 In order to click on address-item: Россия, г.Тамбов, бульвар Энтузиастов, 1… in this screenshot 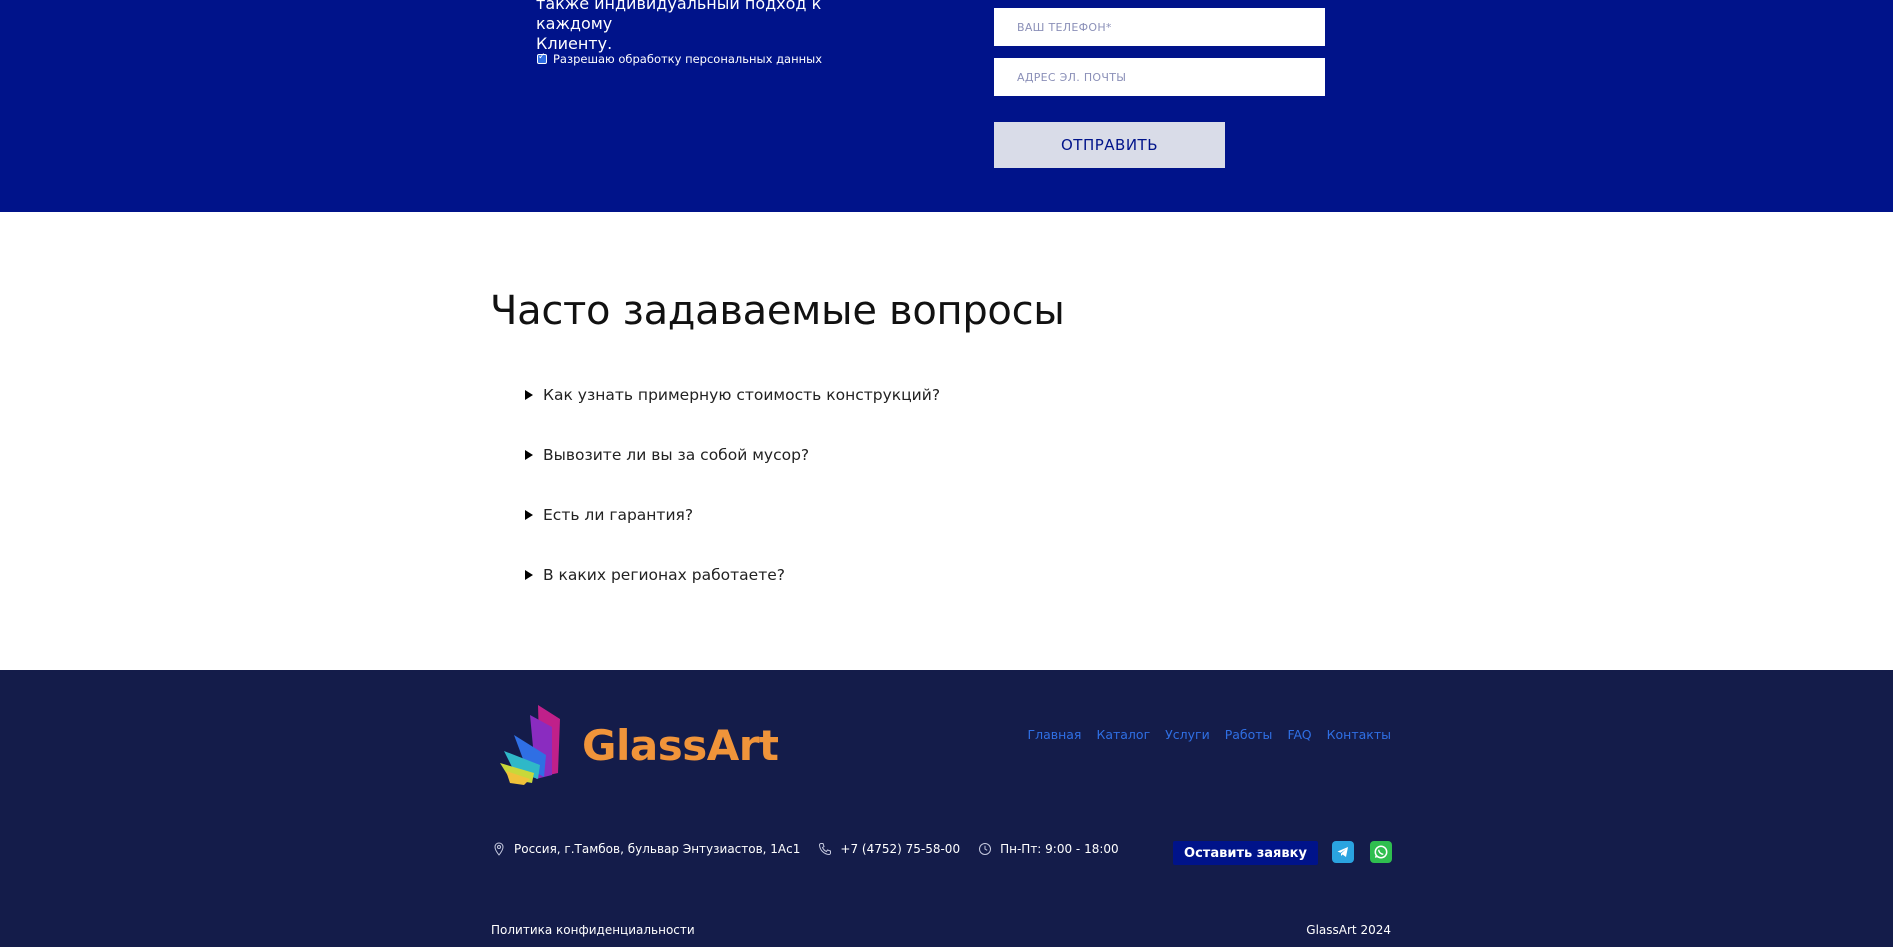, I will do `click(646, 849)`.